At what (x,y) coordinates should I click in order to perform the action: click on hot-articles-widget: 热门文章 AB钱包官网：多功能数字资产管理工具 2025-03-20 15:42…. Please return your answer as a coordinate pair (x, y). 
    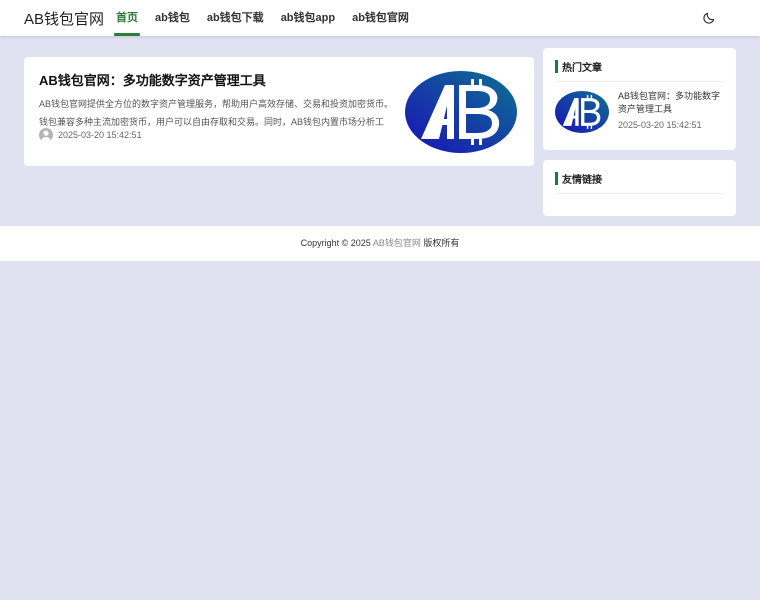
    Looking at the image, I should click on (639, 99).